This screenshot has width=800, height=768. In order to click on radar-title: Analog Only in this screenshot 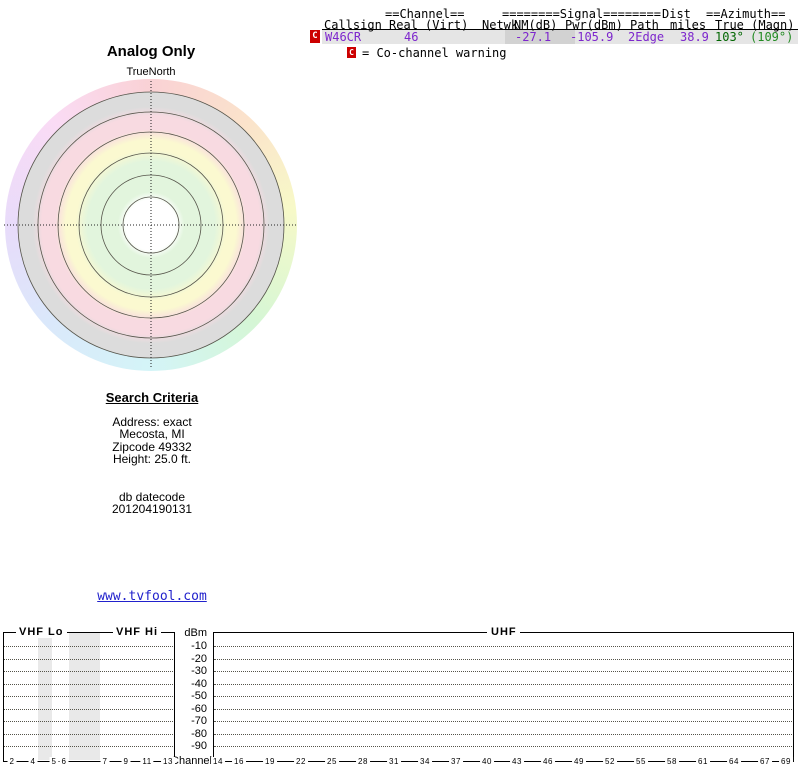, I will do `click(151, 51)`.